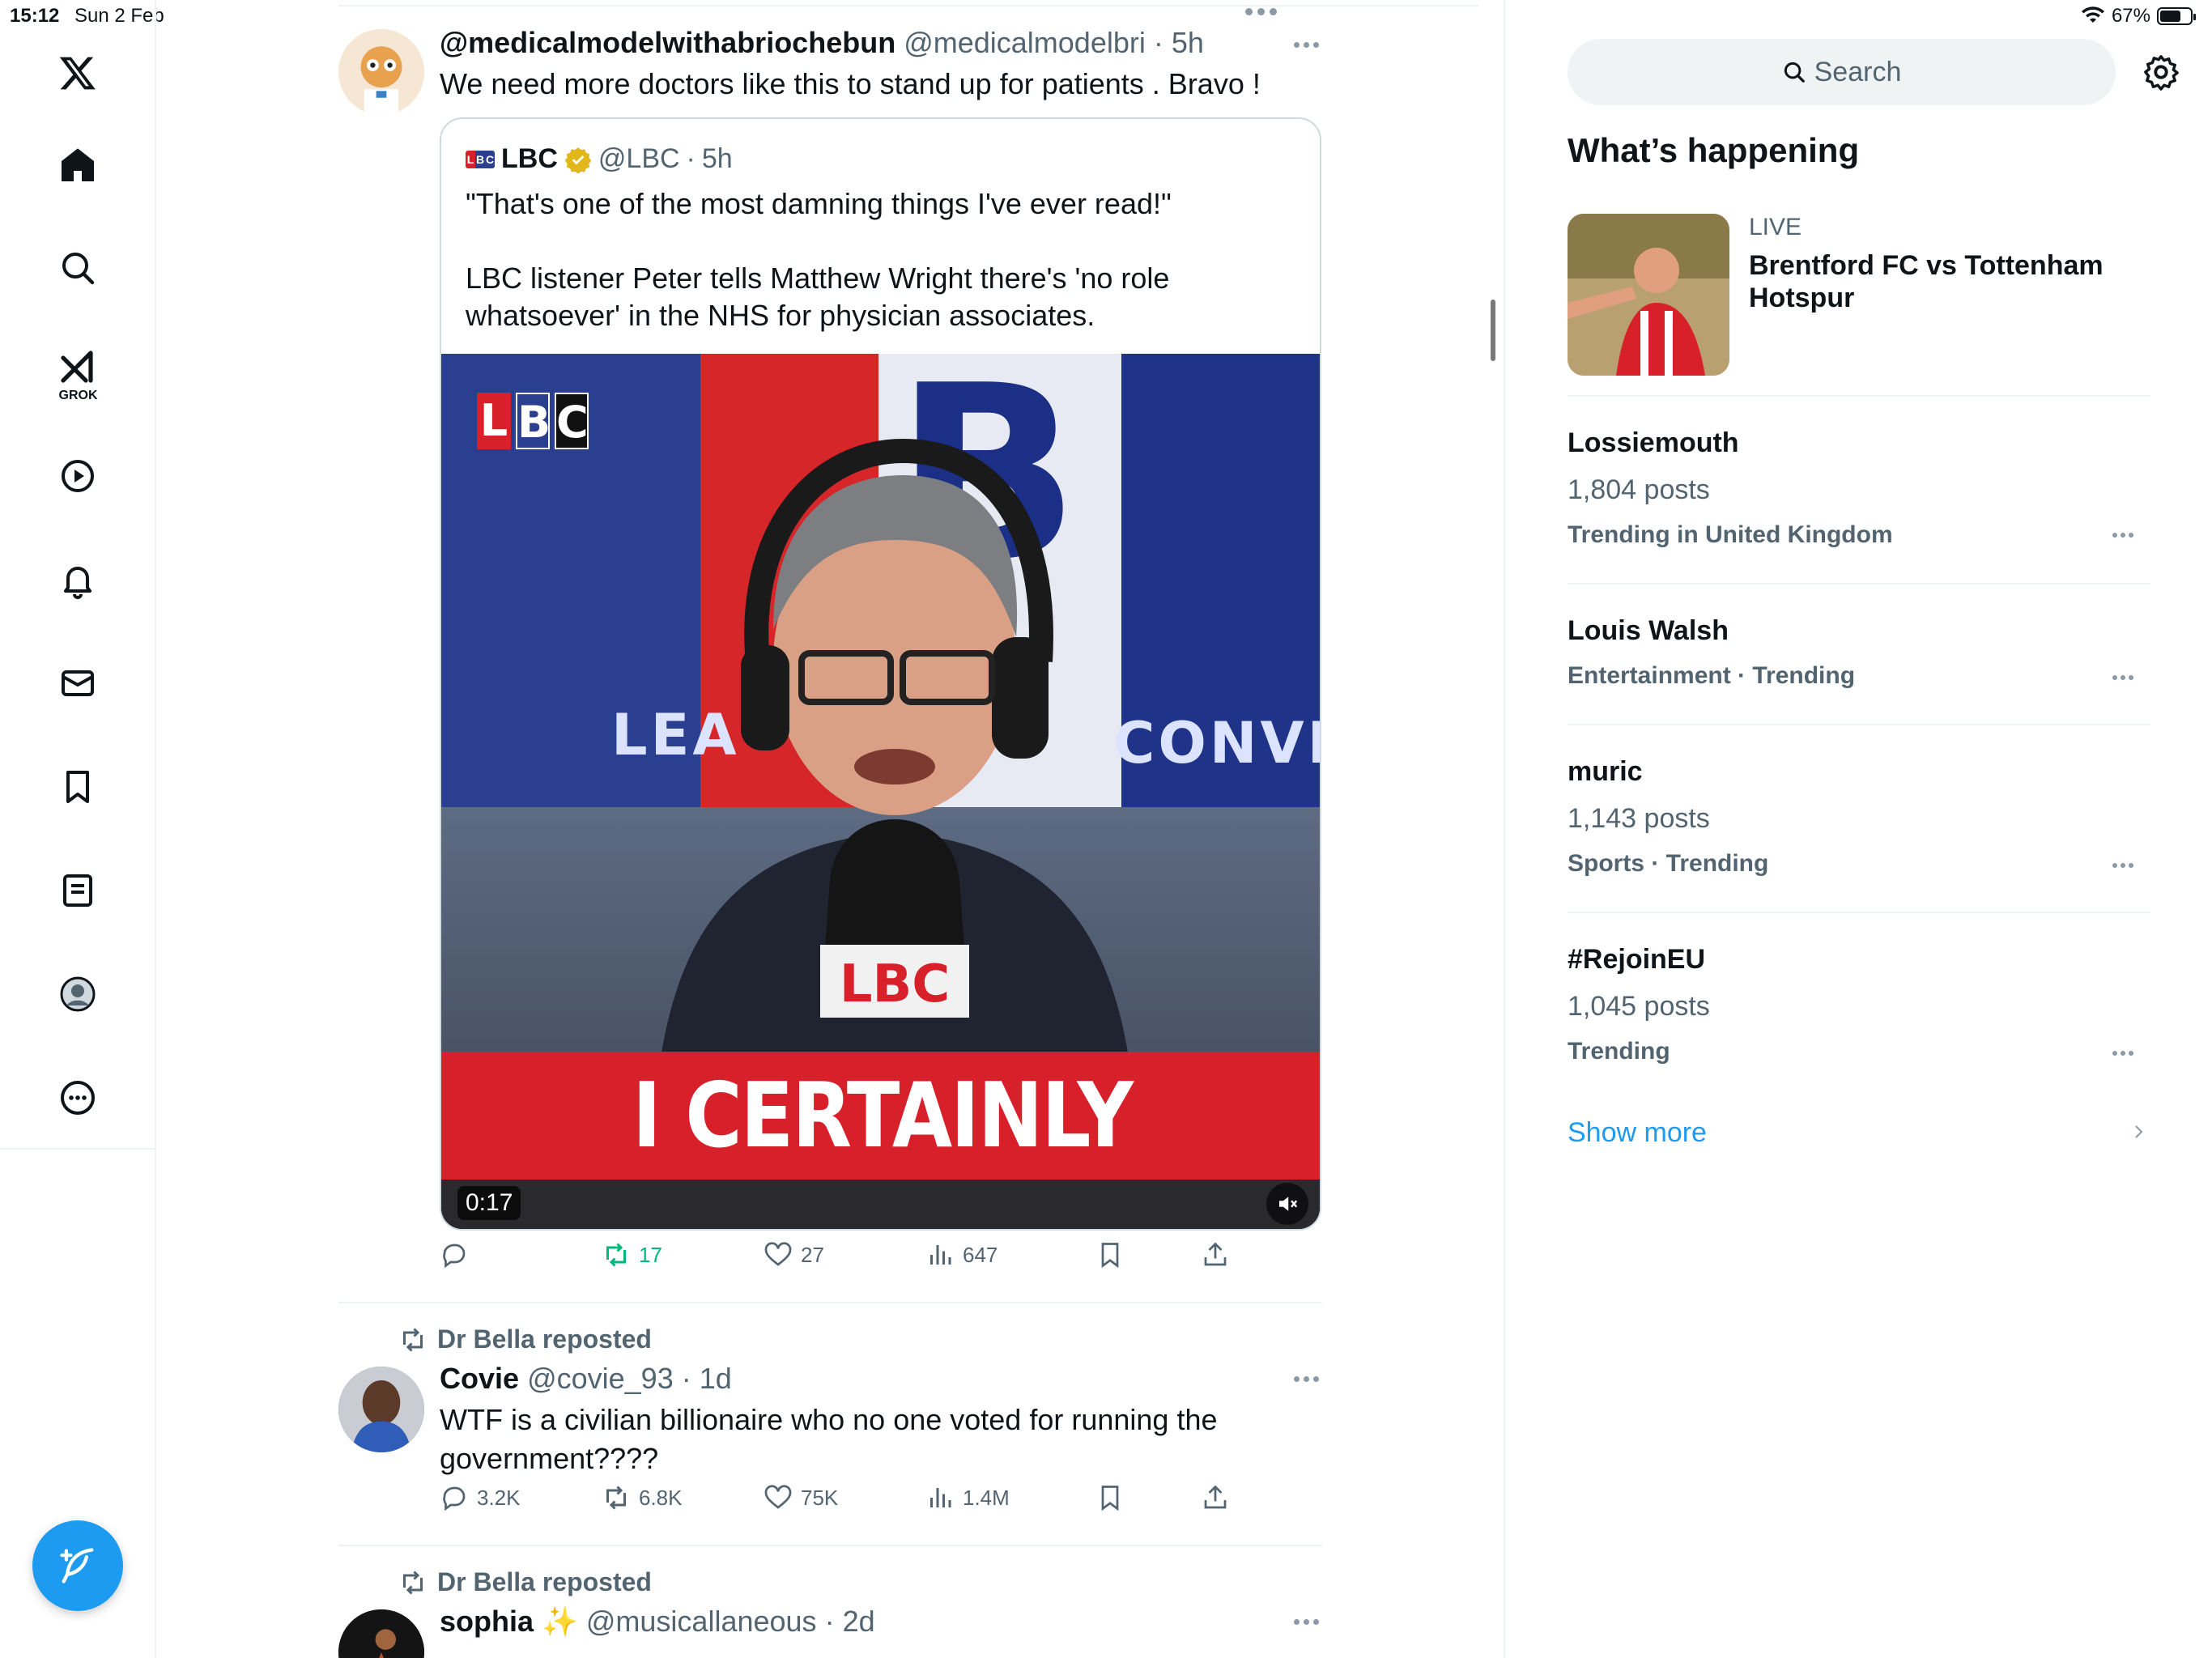  What do you see at coordinates (78, 994) in the screenshot?
I see `profile-icon` at bounding box center [78, 994].